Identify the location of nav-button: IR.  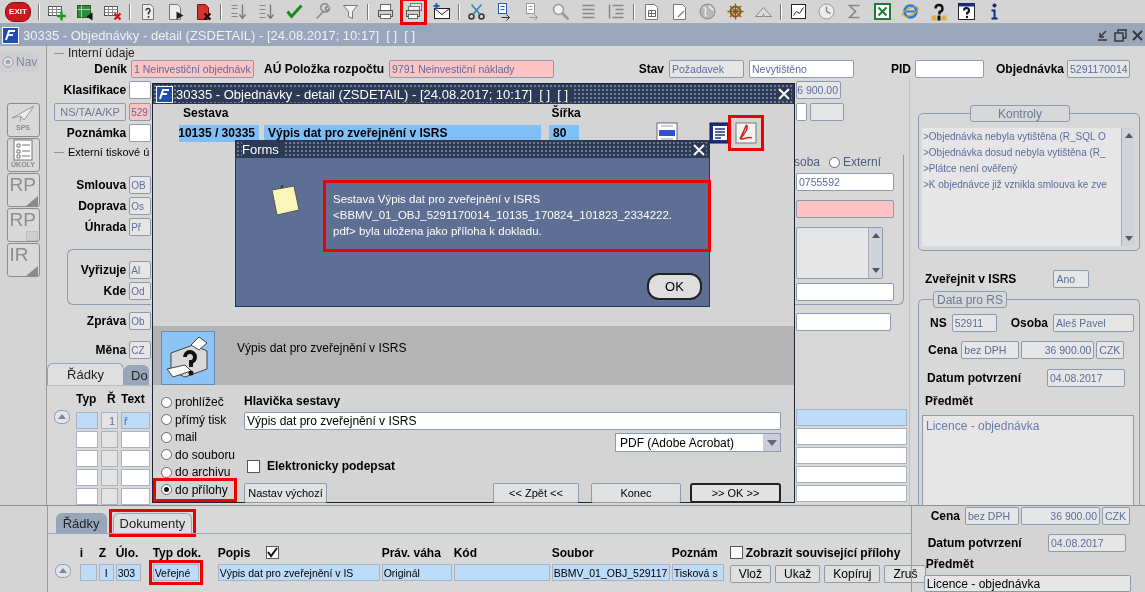
(23, 260).